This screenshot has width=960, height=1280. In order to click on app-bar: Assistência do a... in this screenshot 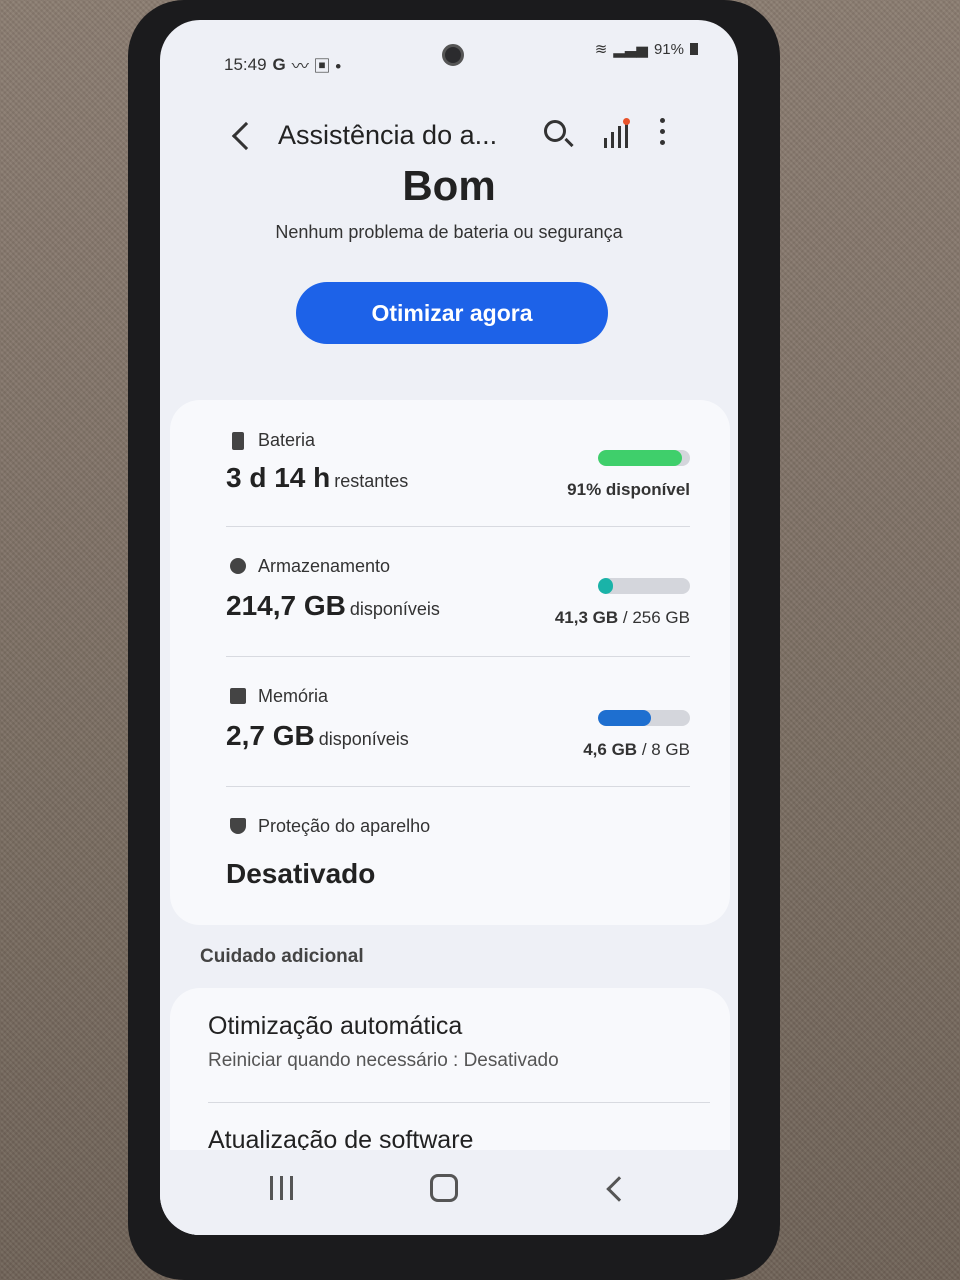, I will do `click(449, 133)`.